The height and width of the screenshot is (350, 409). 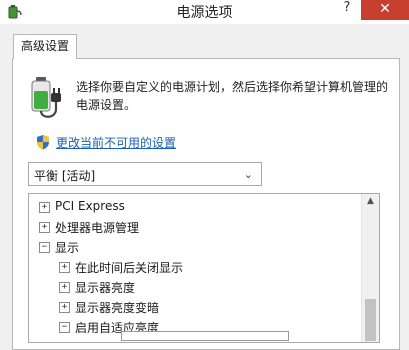 I want to click on tree-item-label: 在此时间后关闭显示, so click(x=129, y=268).